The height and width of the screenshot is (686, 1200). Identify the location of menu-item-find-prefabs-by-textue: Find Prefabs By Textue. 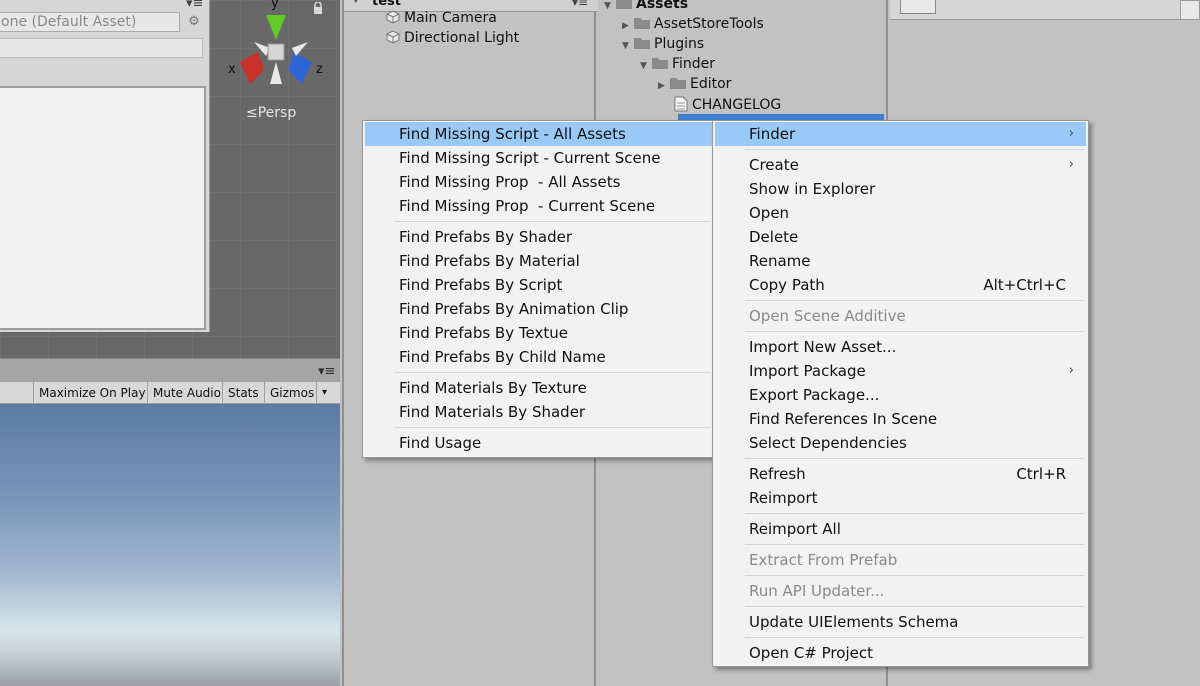
(538, 333).